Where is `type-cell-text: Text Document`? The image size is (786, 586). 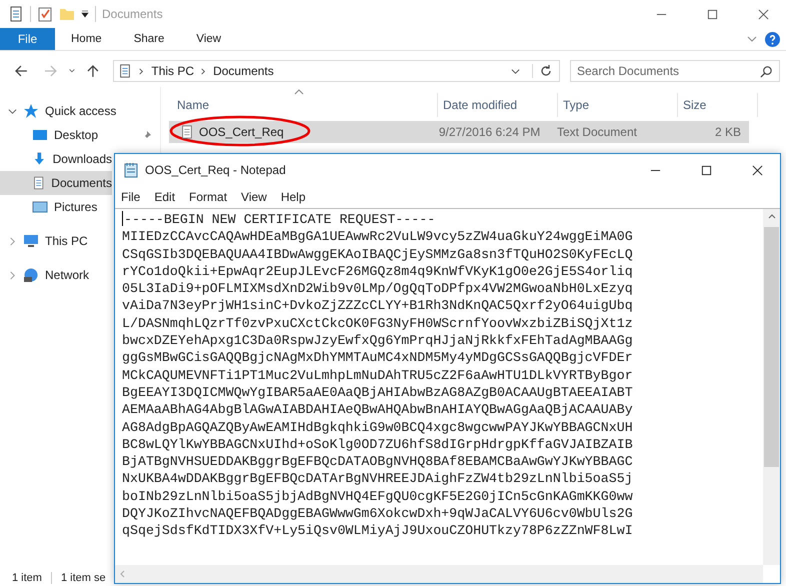
type-cell-text: Text Document is located at coordinates (597, 132).